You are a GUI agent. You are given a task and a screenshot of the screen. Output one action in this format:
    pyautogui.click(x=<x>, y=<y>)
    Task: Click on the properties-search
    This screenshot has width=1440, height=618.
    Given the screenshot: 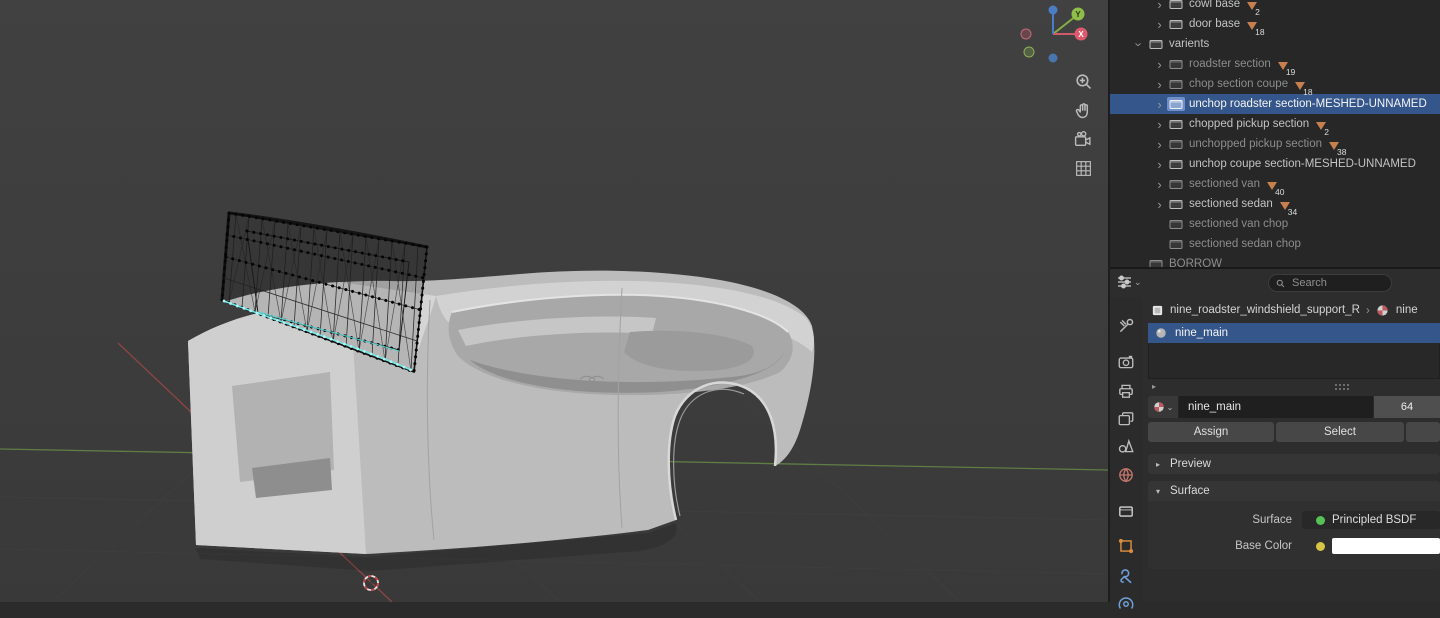 What is the action you would take?
    pyautogui.click(x=1330, y=283)
    